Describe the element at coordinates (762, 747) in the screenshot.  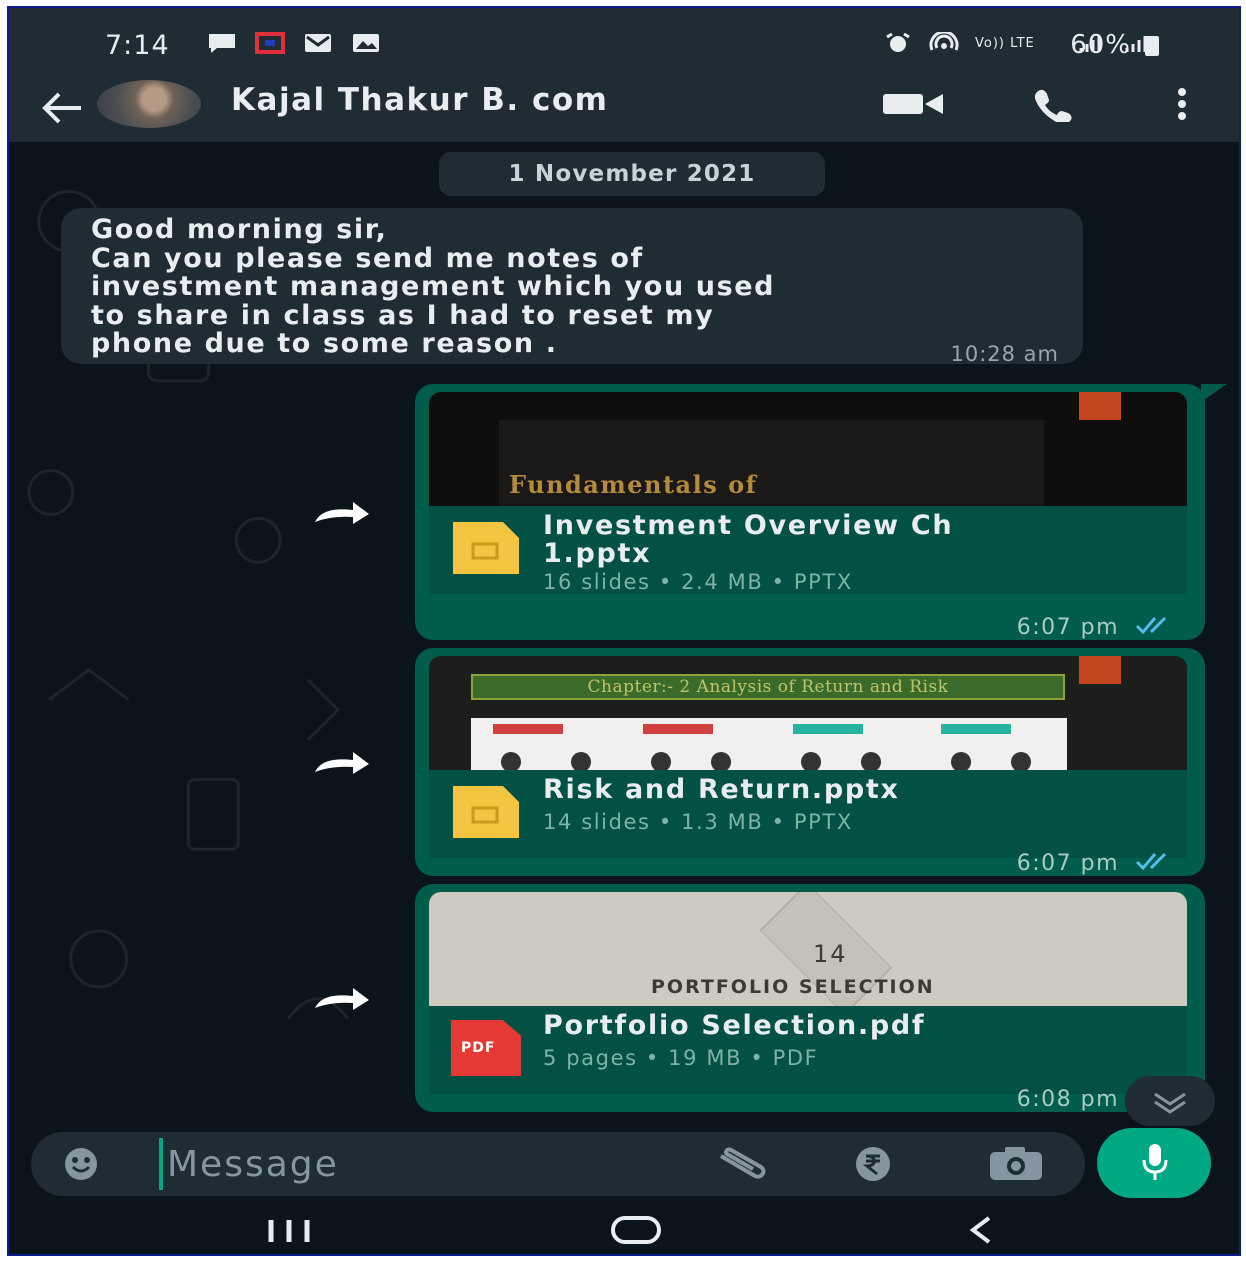
I see `slide-graphic` at that location.